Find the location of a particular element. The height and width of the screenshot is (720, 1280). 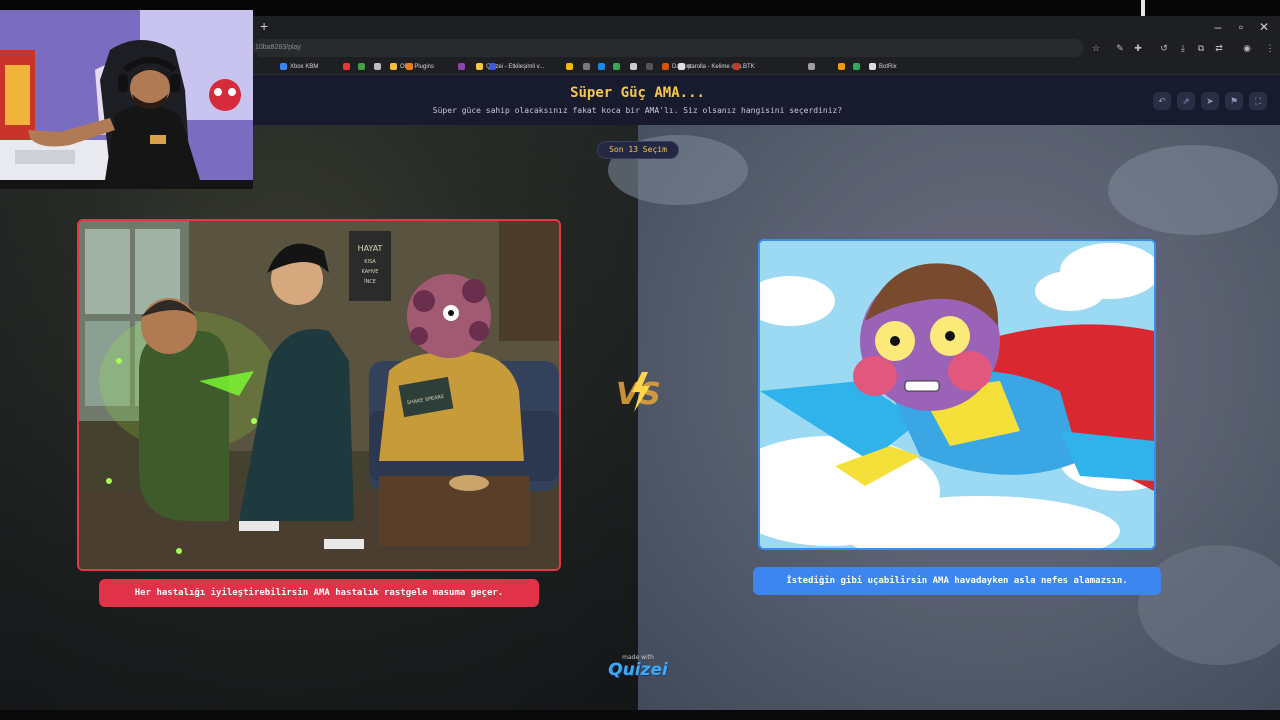

quizei-logo: Quizei is located at coordinates (638, 670).